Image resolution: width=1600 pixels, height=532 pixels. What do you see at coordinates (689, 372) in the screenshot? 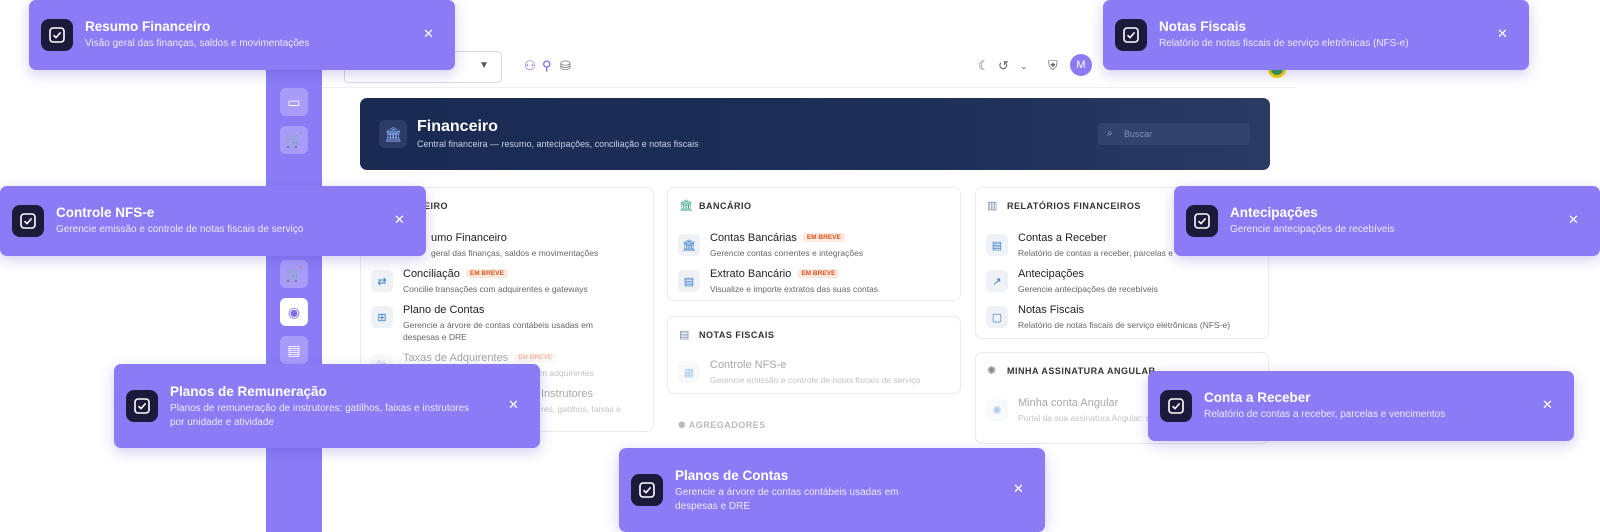
I see `invoice-icon: ▦` at bounding box center [689, 372].